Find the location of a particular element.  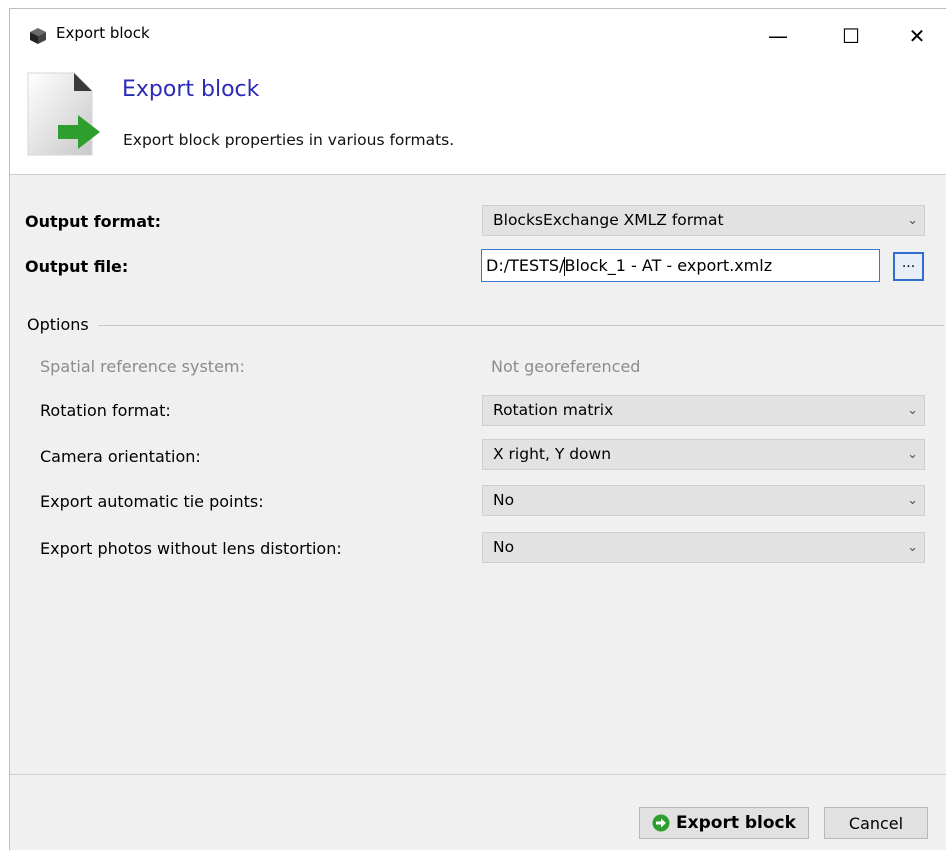

rotation-format-select: Rotation matrix ⌄ is located at coordinates (703, 410).